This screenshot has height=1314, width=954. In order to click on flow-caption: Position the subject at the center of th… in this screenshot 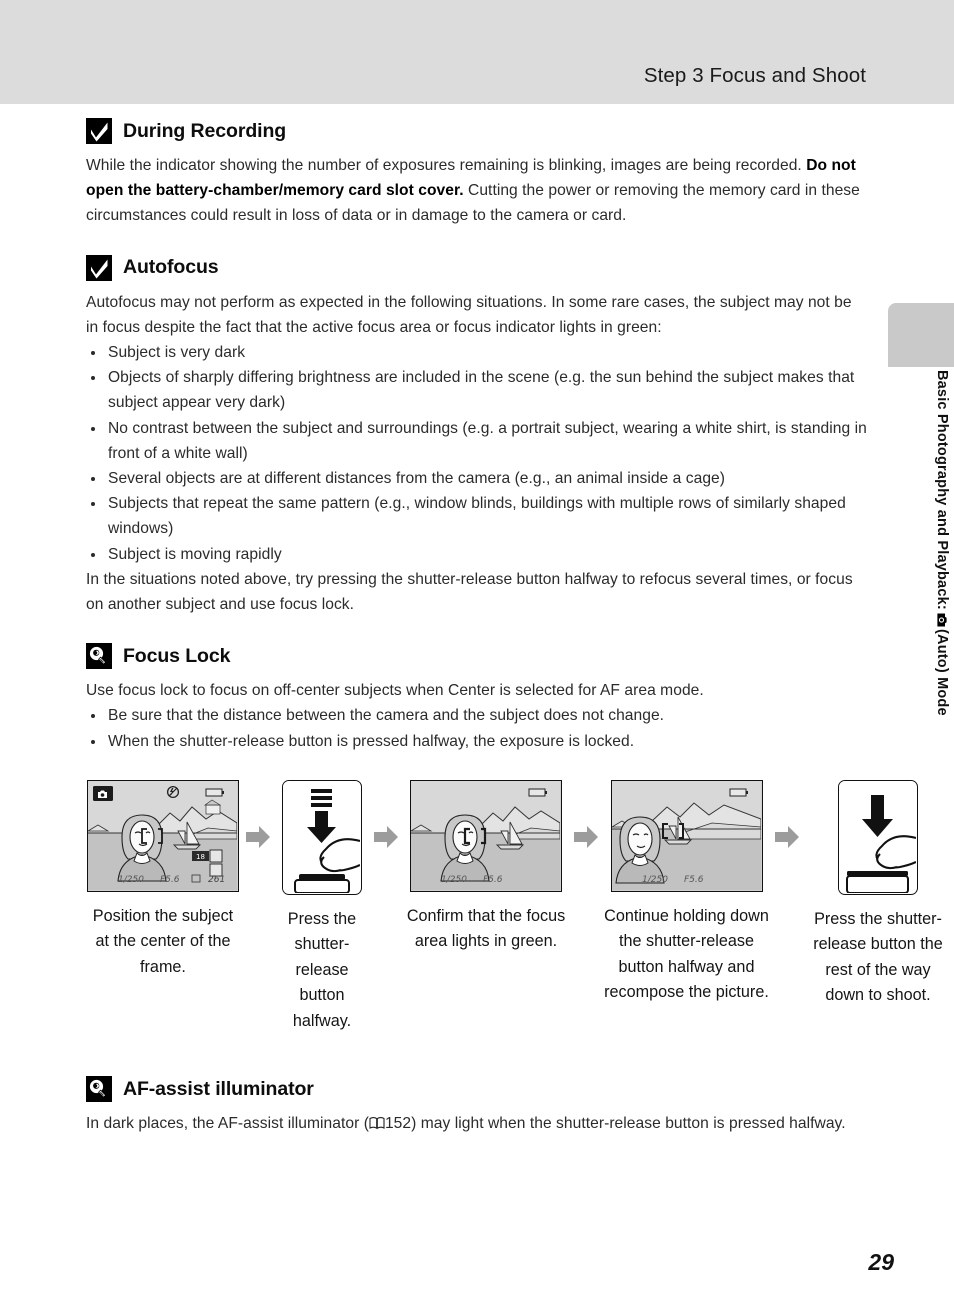, I will do `click(163, 941)`.